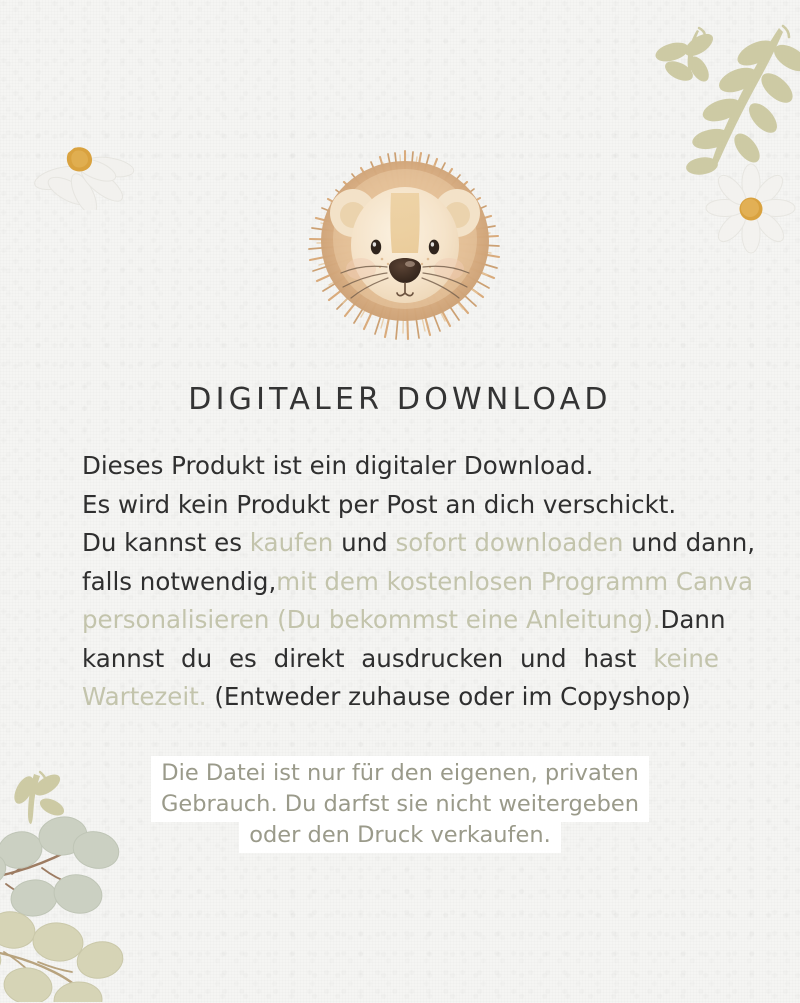 Image resolution: width=800 pixels, height=1003 pixels. Describe the element at coordinates (404, 245) in the screenshot. I see `watercolor-lion-head-illustration` at that location.